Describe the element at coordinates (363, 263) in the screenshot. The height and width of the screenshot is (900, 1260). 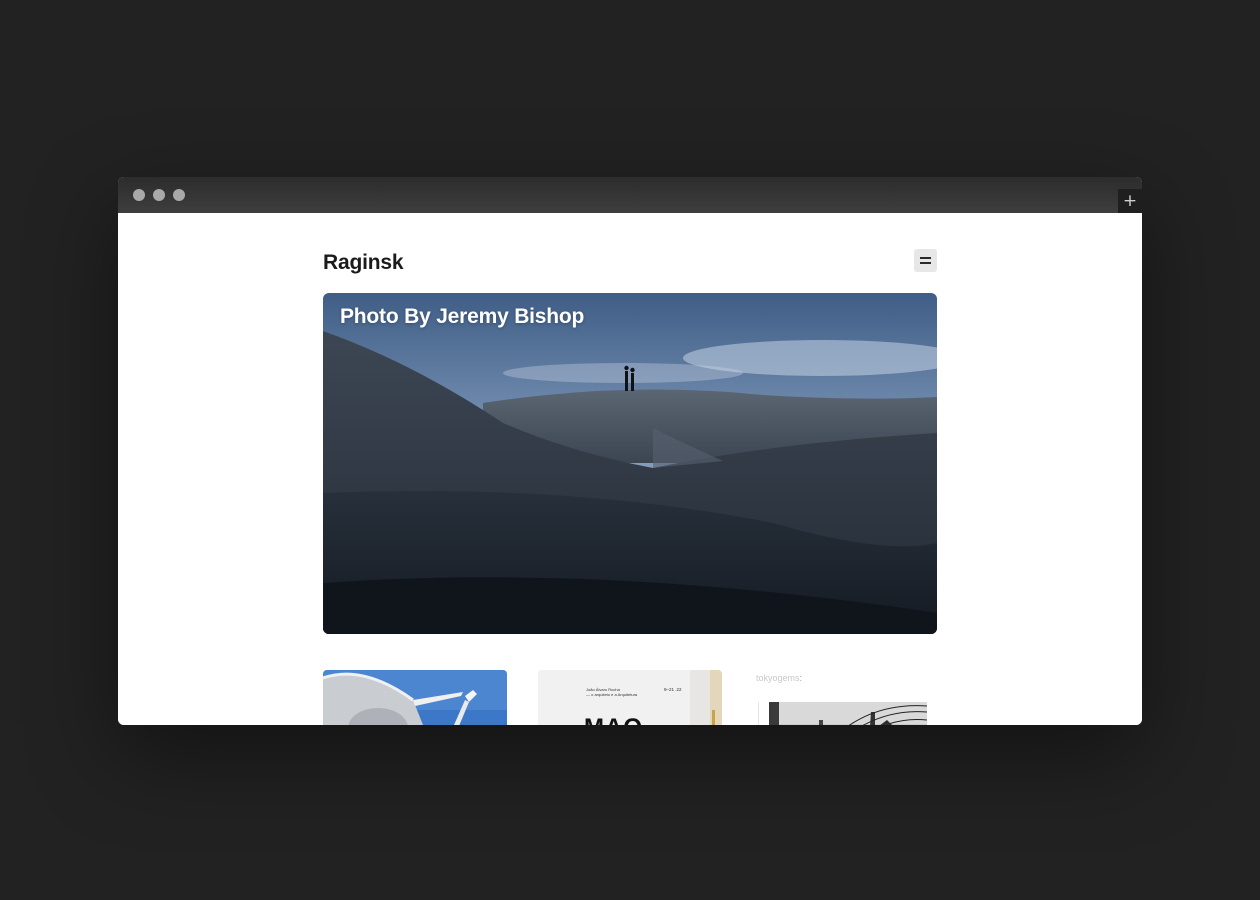
I see `site-logo: Raginsk` at that location.